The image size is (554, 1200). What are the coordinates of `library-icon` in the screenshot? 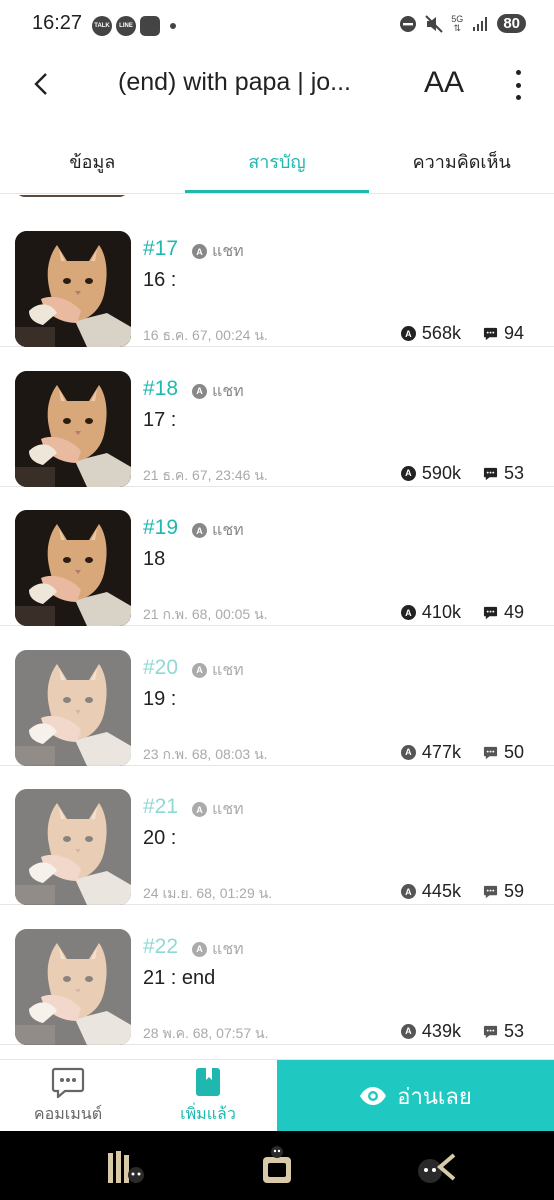 It's located at (126, 1167).